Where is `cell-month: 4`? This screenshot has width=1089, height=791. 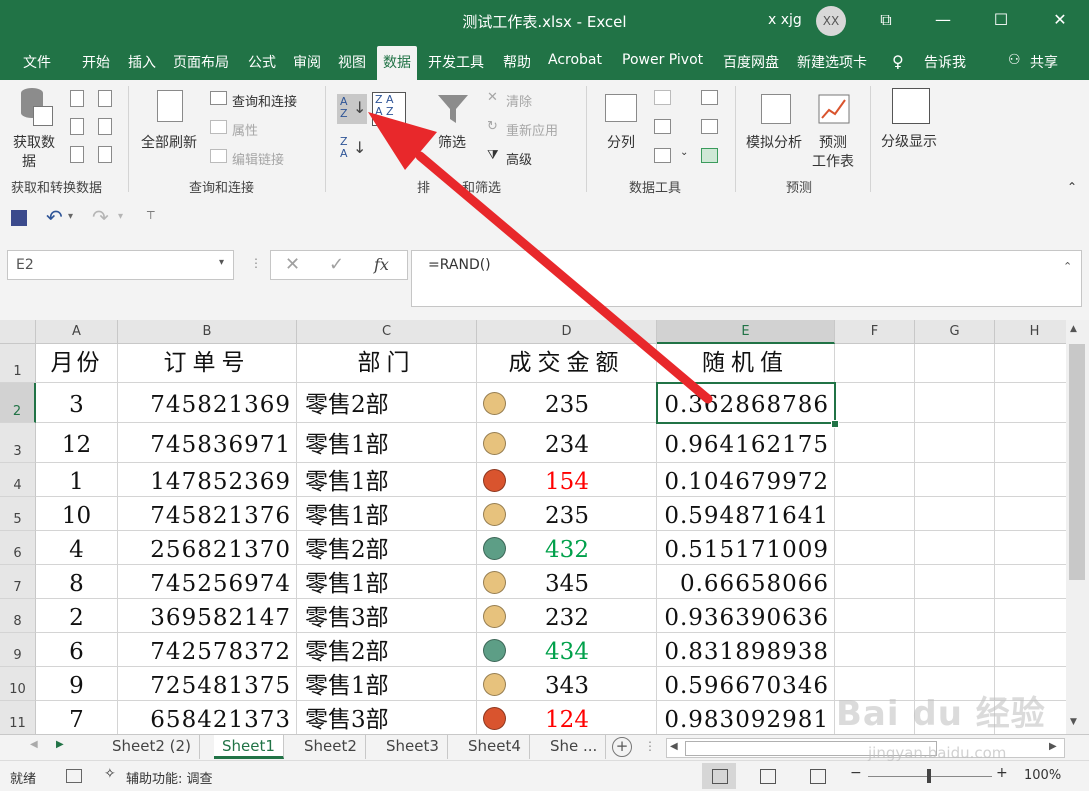 cell-month: 4 is located at coordinates (77, 548).